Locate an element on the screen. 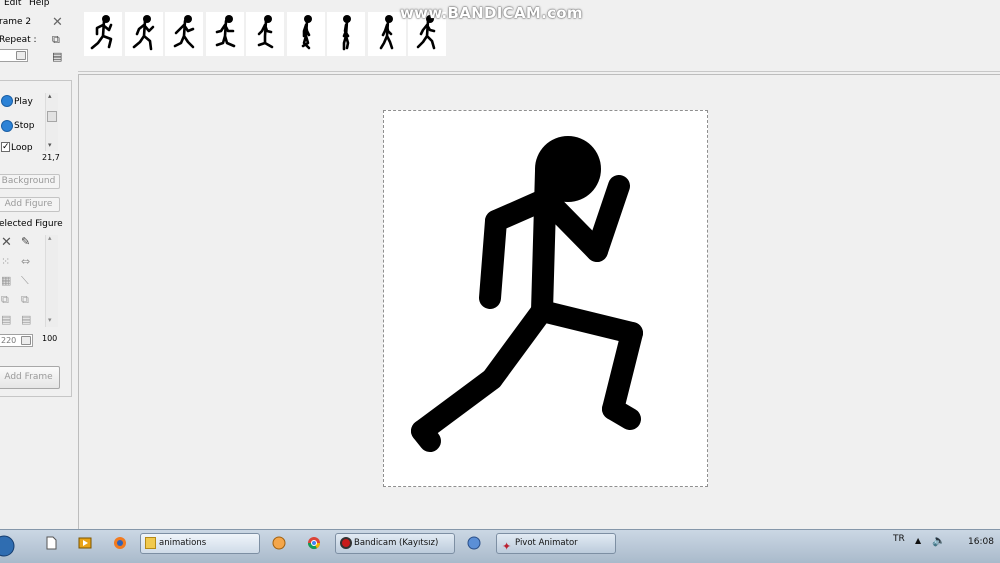  record-icon is located at coordinates (346, 543).